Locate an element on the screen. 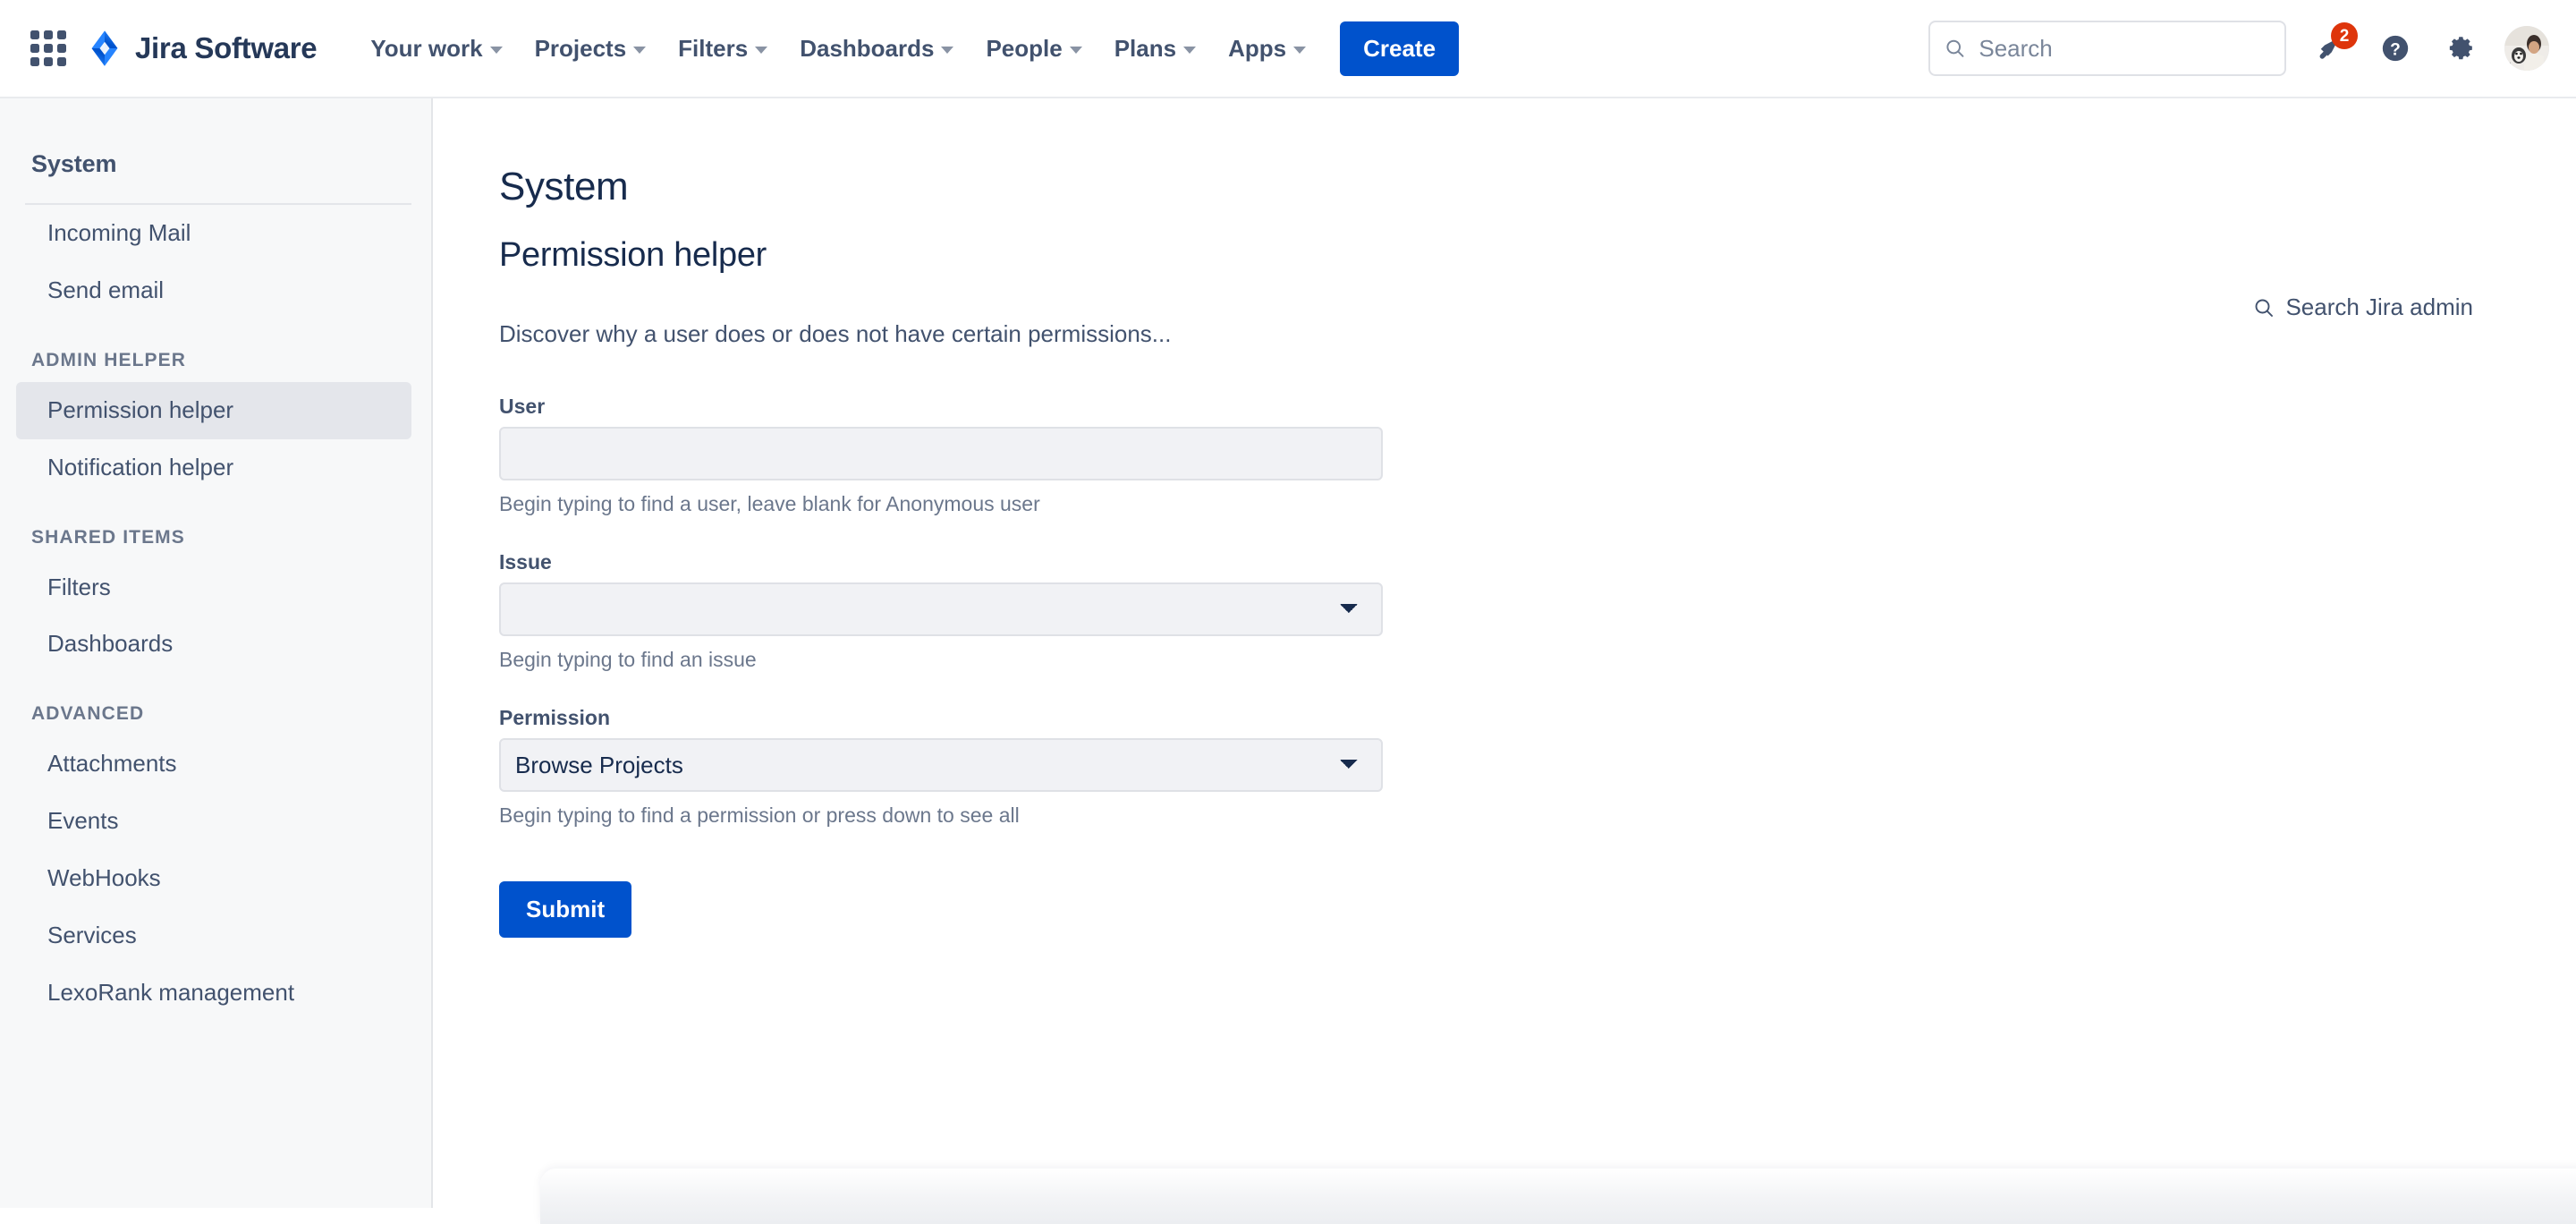 The height and width of the screenshot is (1224, 2576). user-input is located at coordinates (941, 453).